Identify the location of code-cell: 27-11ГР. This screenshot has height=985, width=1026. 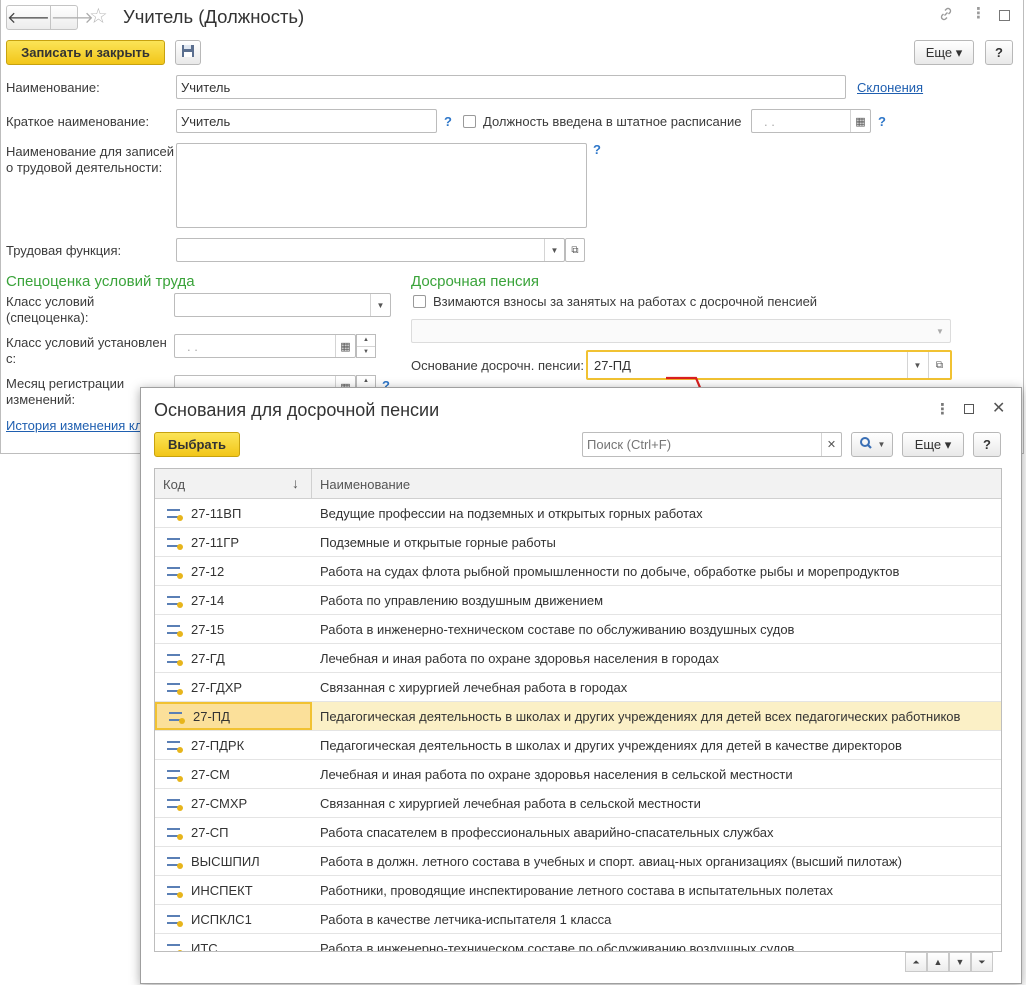
(233, 542).